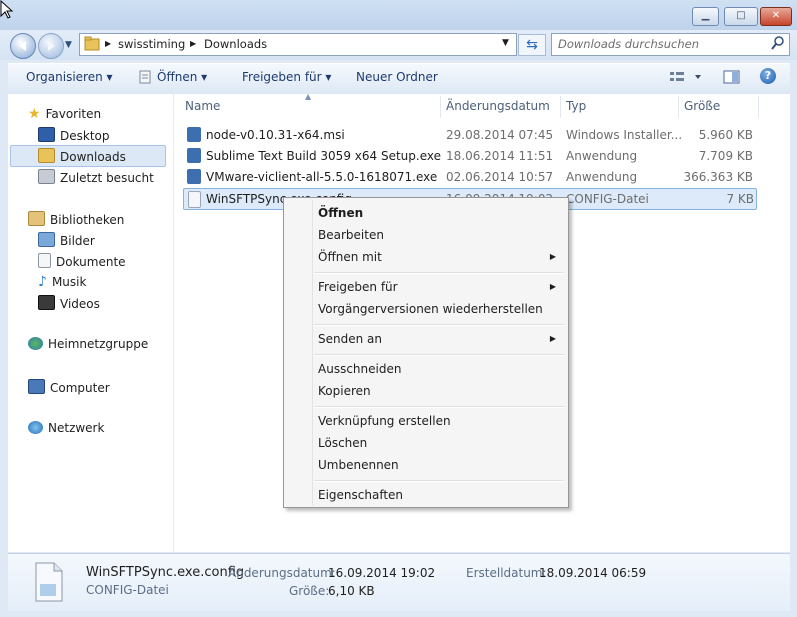  Describe the element at coordinates (77, 241) in the screenshot. I see `sidebar-item-label: Bilder` at that location.